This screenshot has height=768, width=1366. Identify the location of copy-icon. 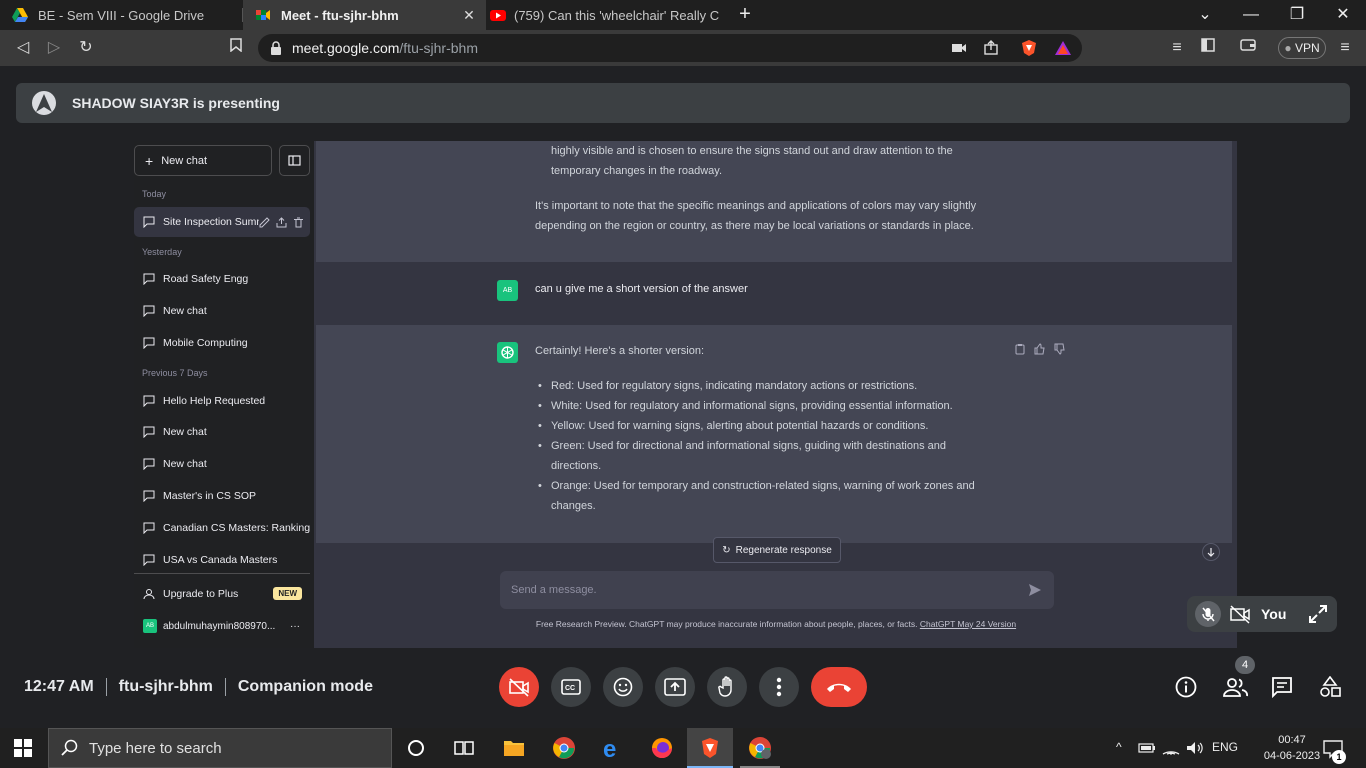
(1020, 349).